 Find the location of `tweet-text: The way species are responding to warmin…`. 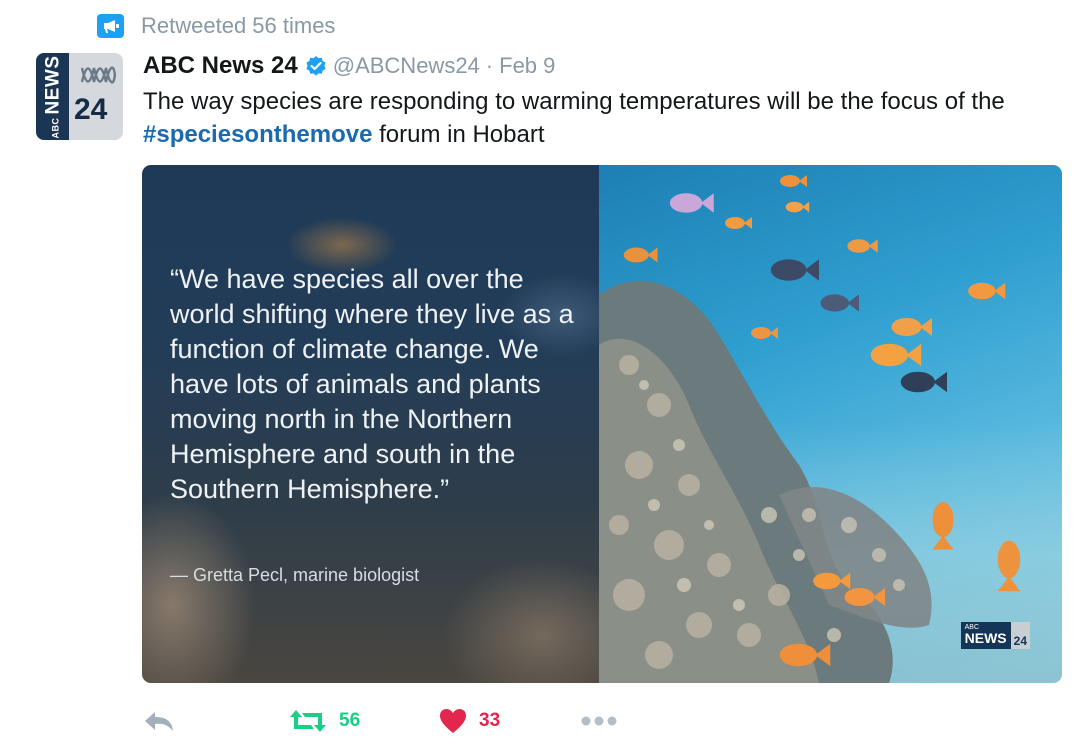

tweet-text: The way species are responding to warmin… is located at coordinates (603, 118).